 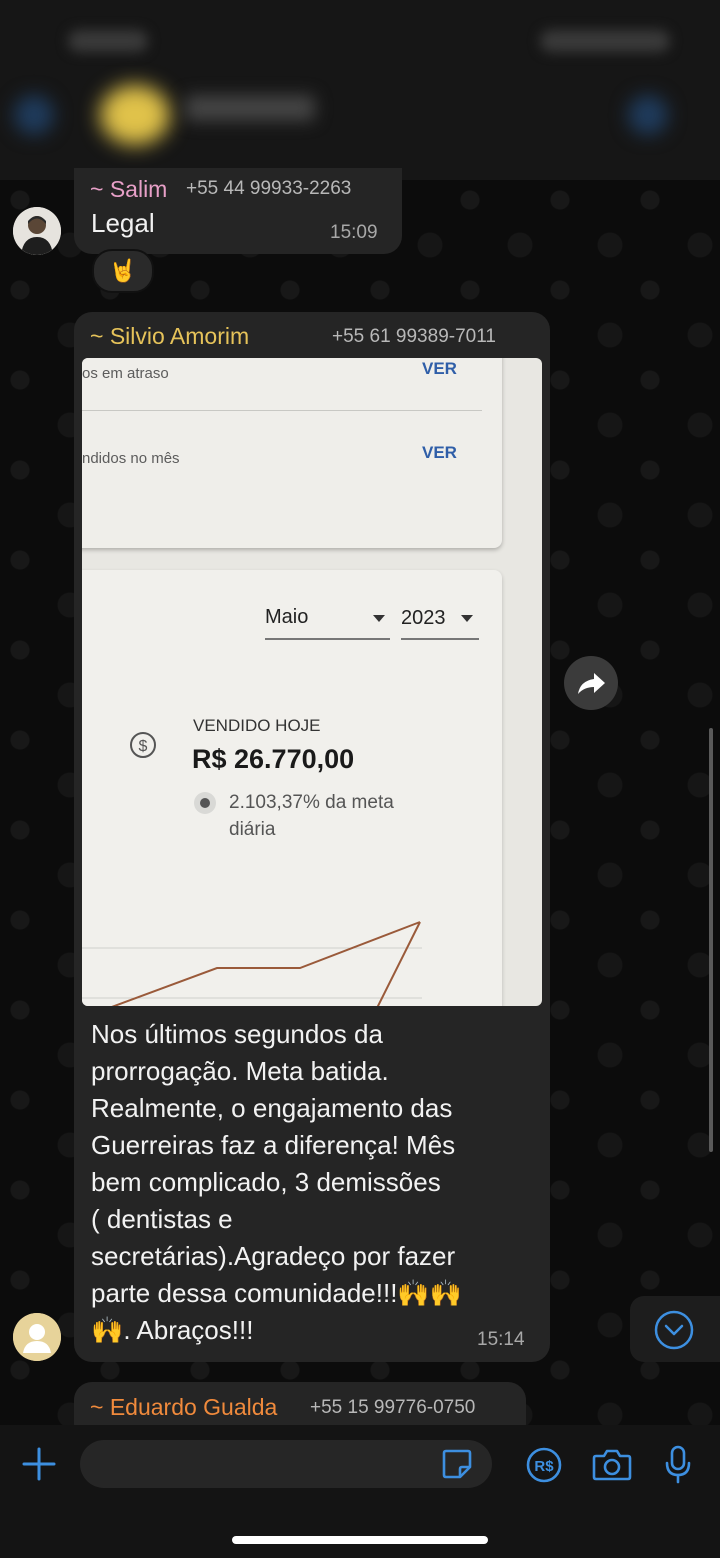 I want to click on camera-icon, so click(x=612, y=1465).